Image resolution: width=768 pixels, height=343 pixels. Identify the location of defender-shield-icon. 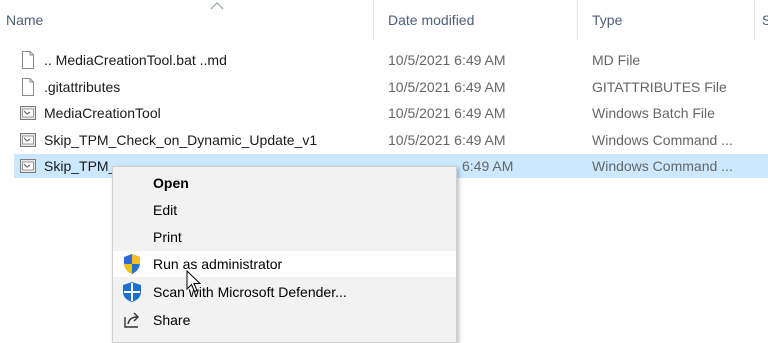
(132, 292).